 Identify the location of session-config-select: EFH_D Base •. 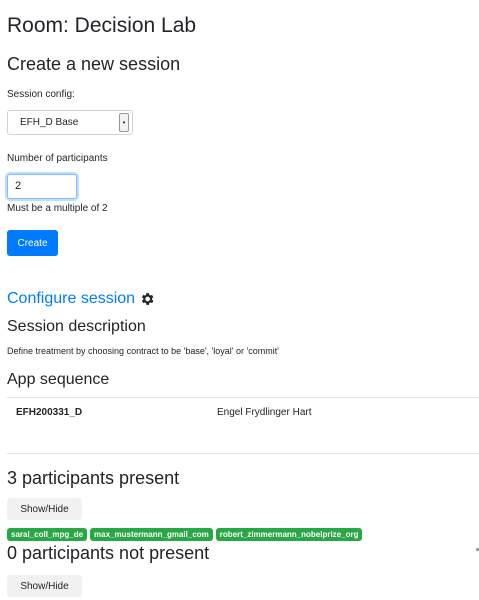
(70, 122).